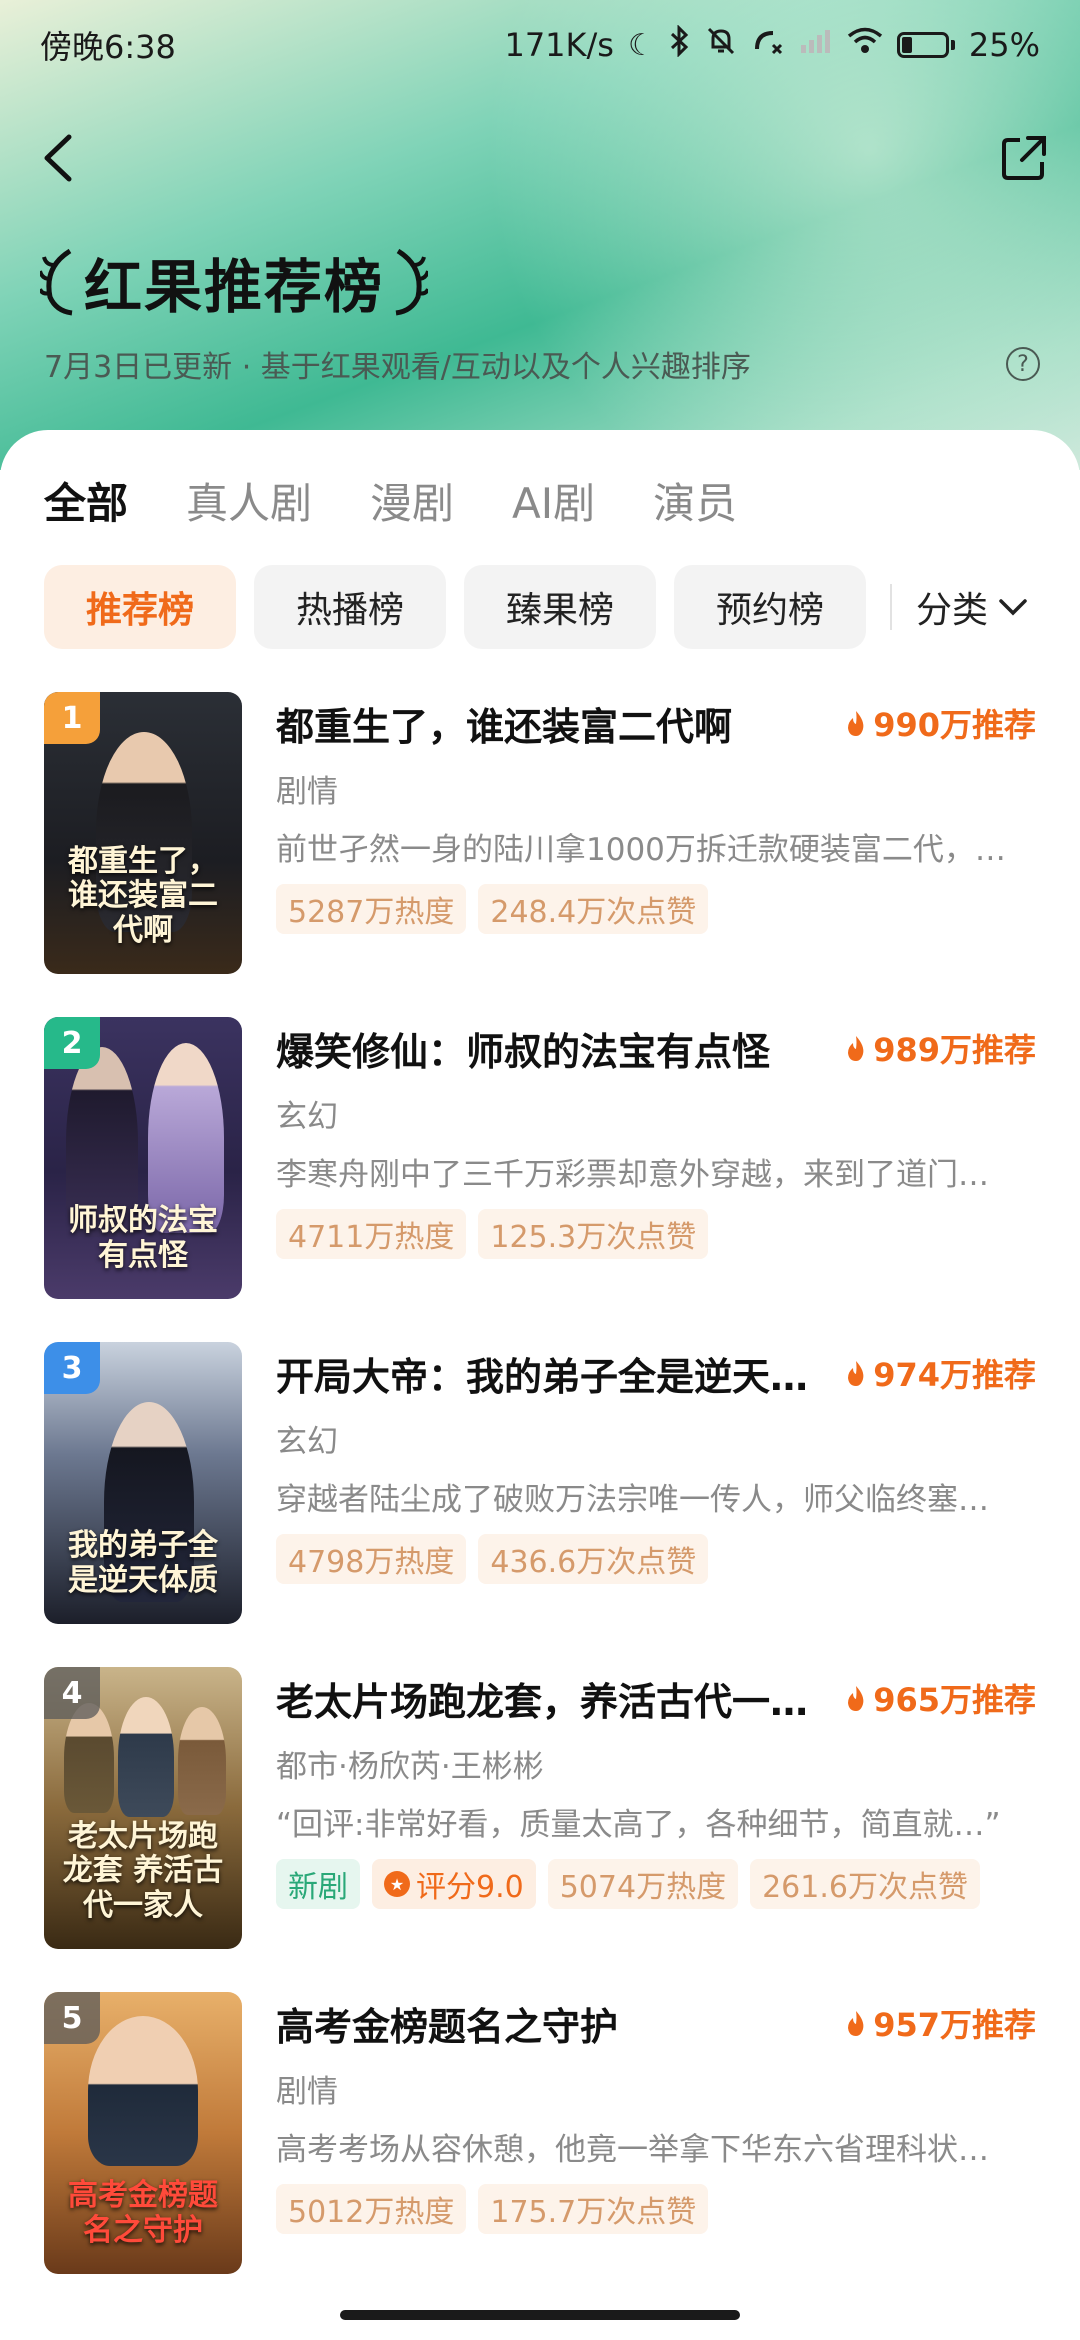 This screenshot has width=1080, height=2340. What do you see at coordinates (560, 607) in the screenshot?
I see `chip-premium: 臻果榜` at bounding box center [560, 607].